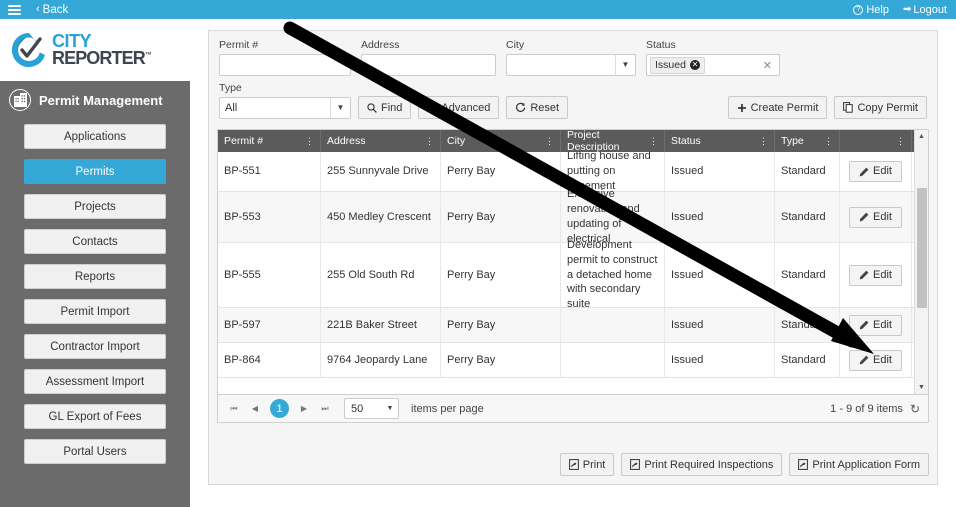 The image size is (956, 507). I want to click on status-chip-issued: Issued ✕, so click(677, 65).